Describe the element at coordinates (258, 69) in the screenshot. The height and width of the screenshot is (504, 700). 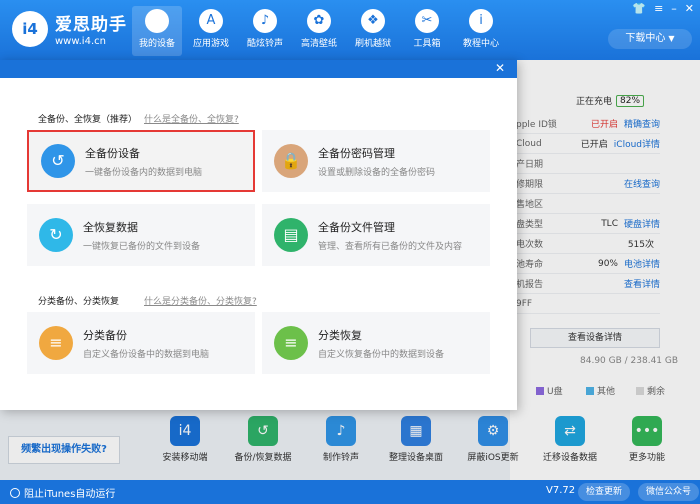
I see `dialog-header: ✕` at that location.